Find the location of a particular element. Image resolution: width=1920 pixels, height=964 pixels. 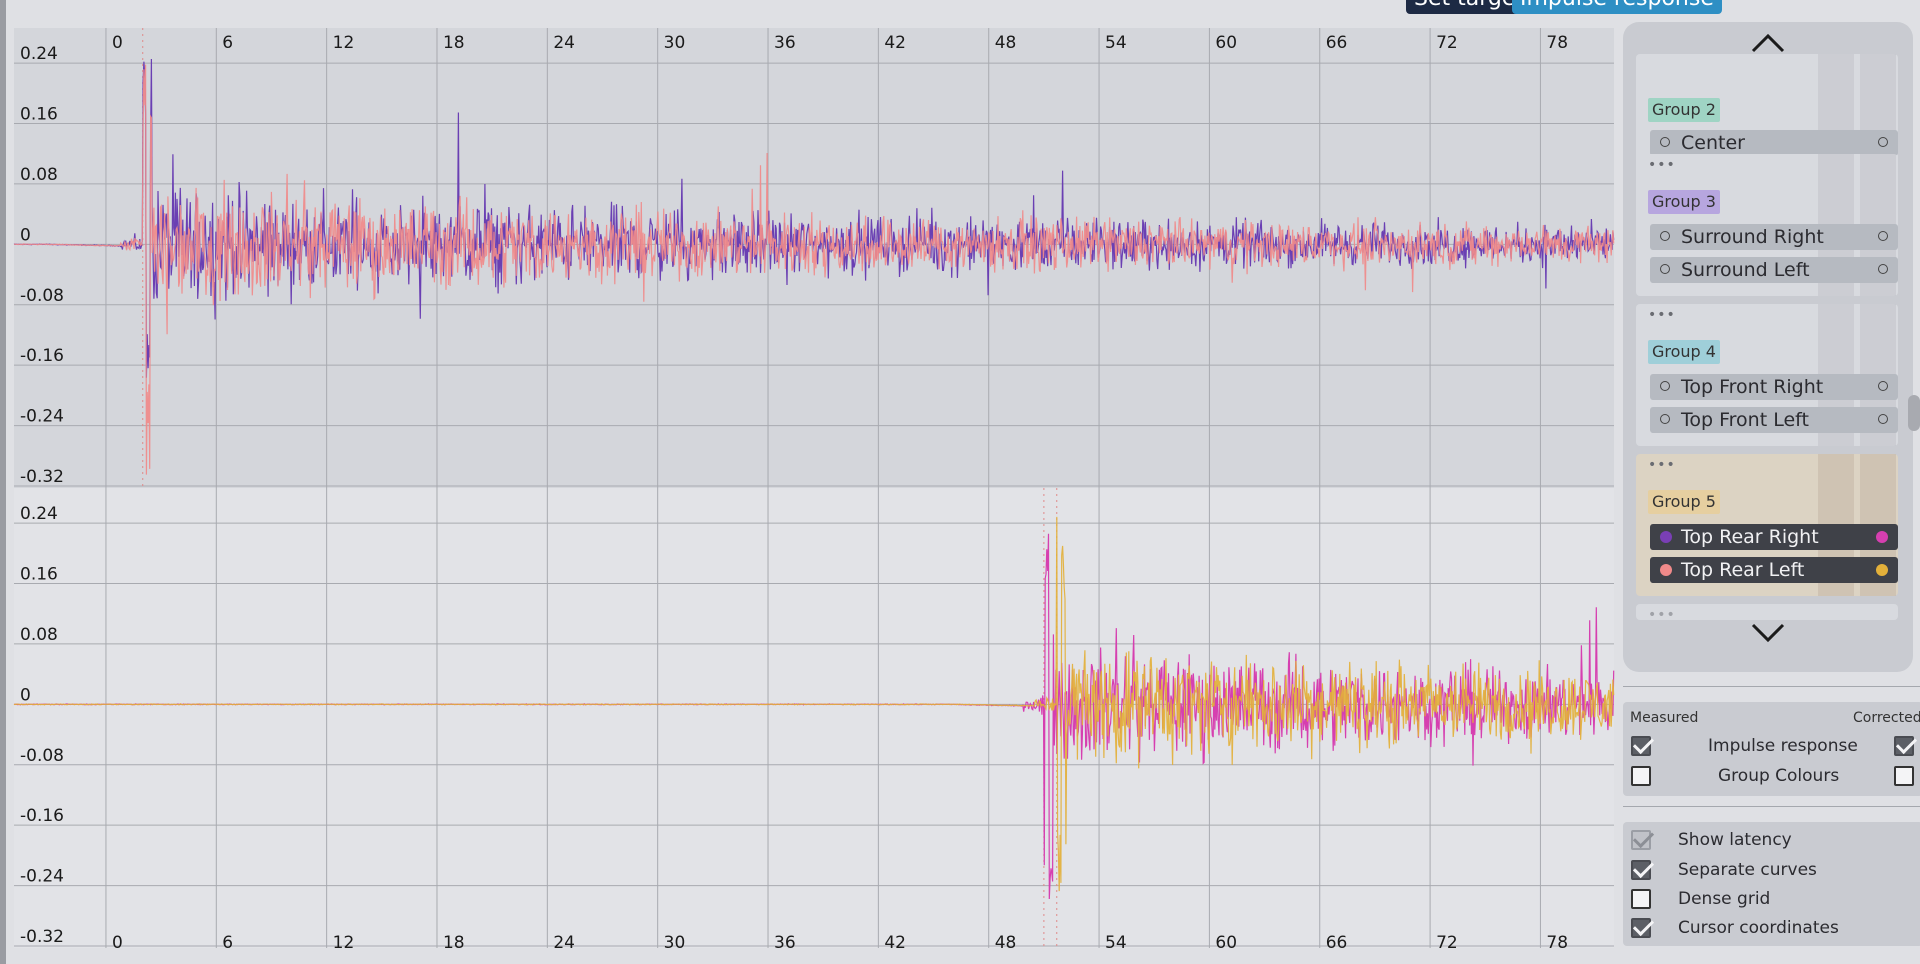

tab-impulse-response: Impulse response is located at coordinates (1617, 7).